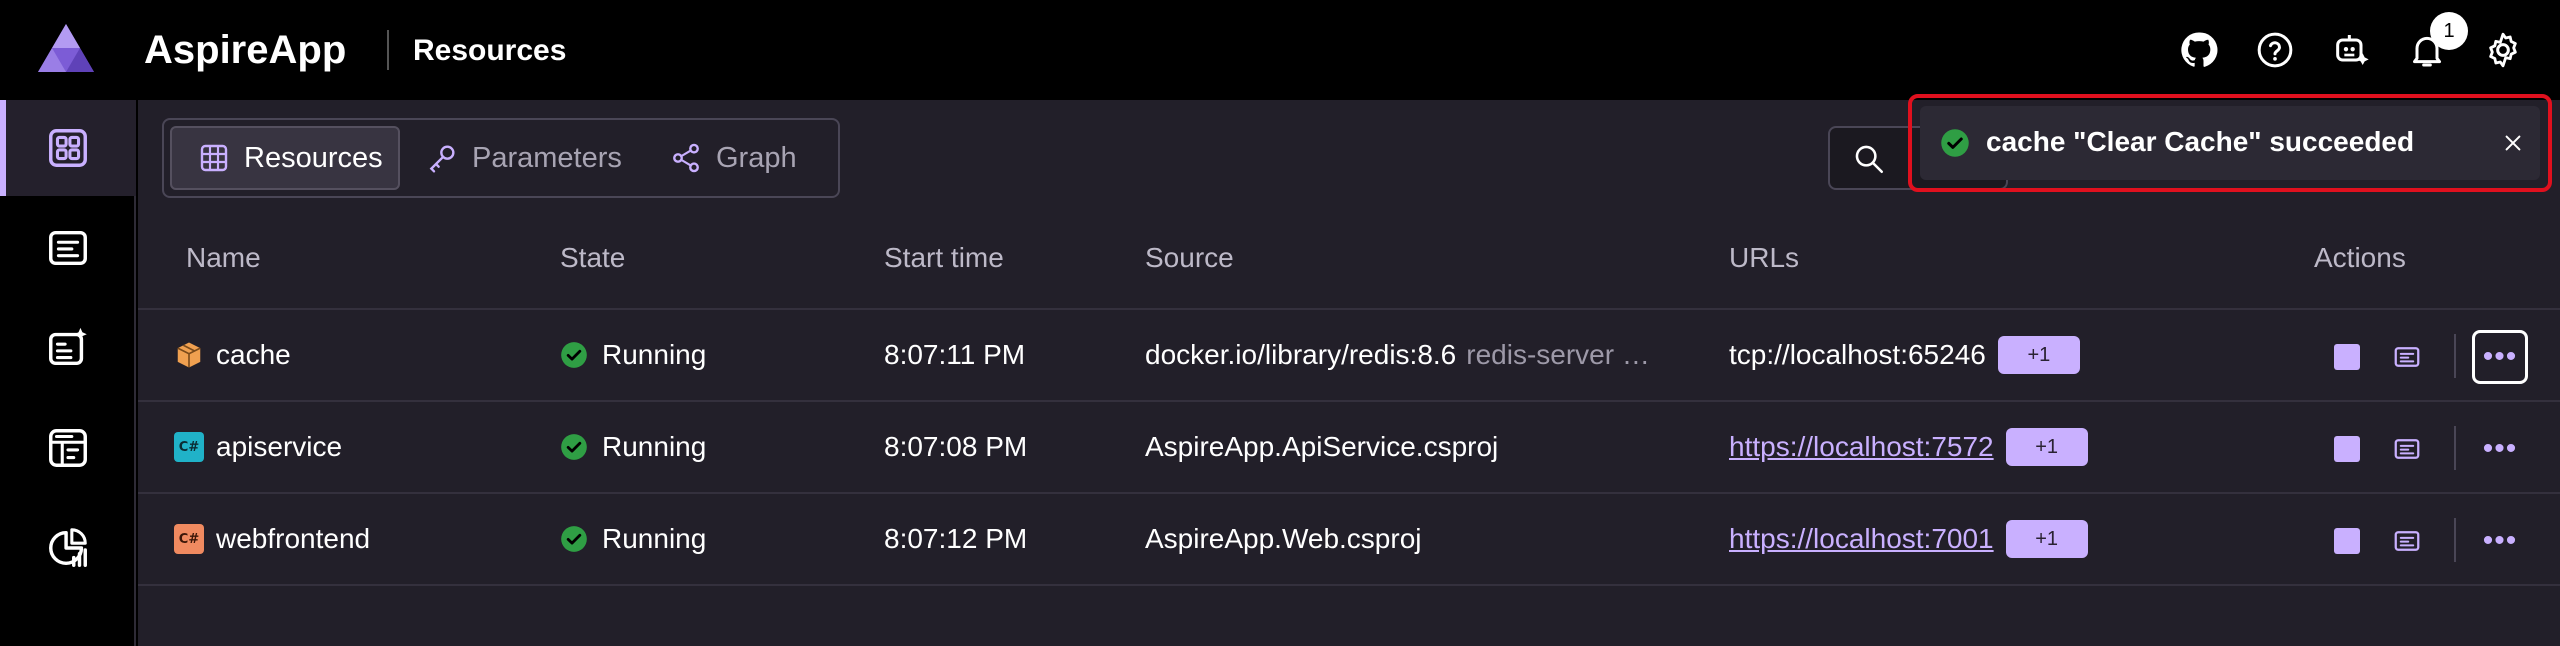 This screenshot has width=2560, height=646. What do you see at coordinates (956, 446) in the screenshot?
I see `start-time-cell: 8:07:08 PM` at bounding box center [956, 446].